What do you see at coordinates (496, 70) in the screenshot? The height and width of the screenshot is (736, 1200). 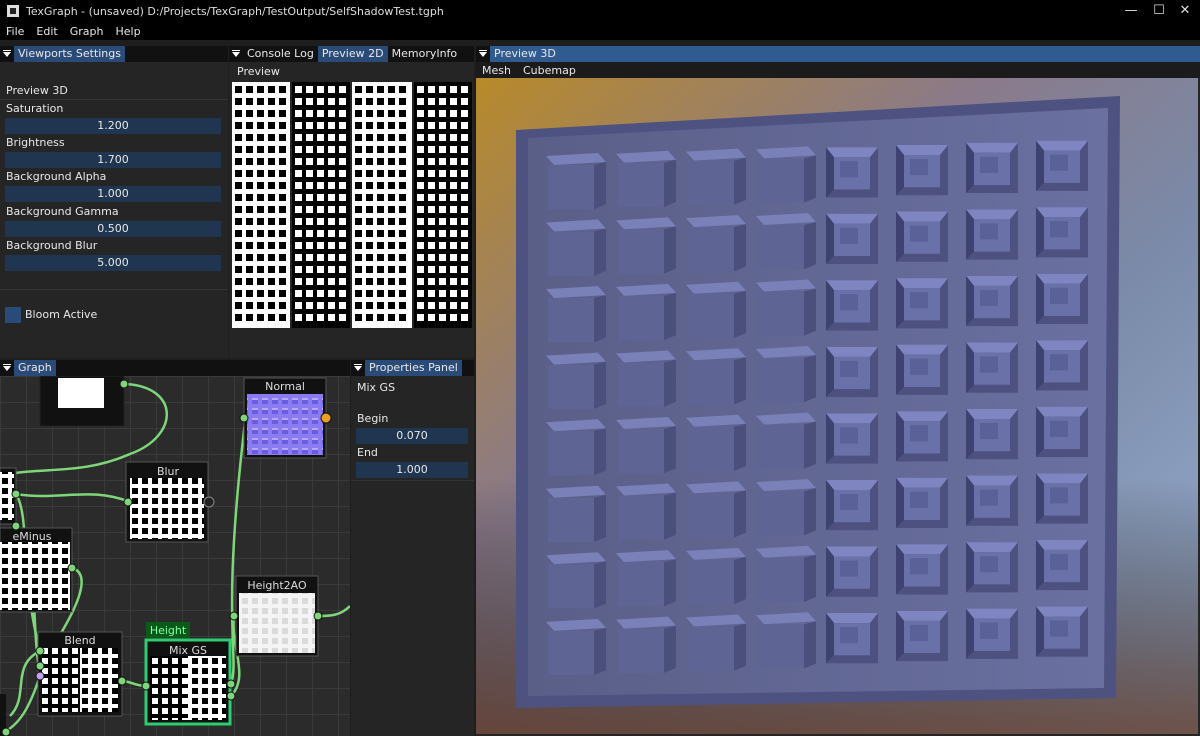 I see `mesh-menu: Mesh` at bounding box center [496, 70].